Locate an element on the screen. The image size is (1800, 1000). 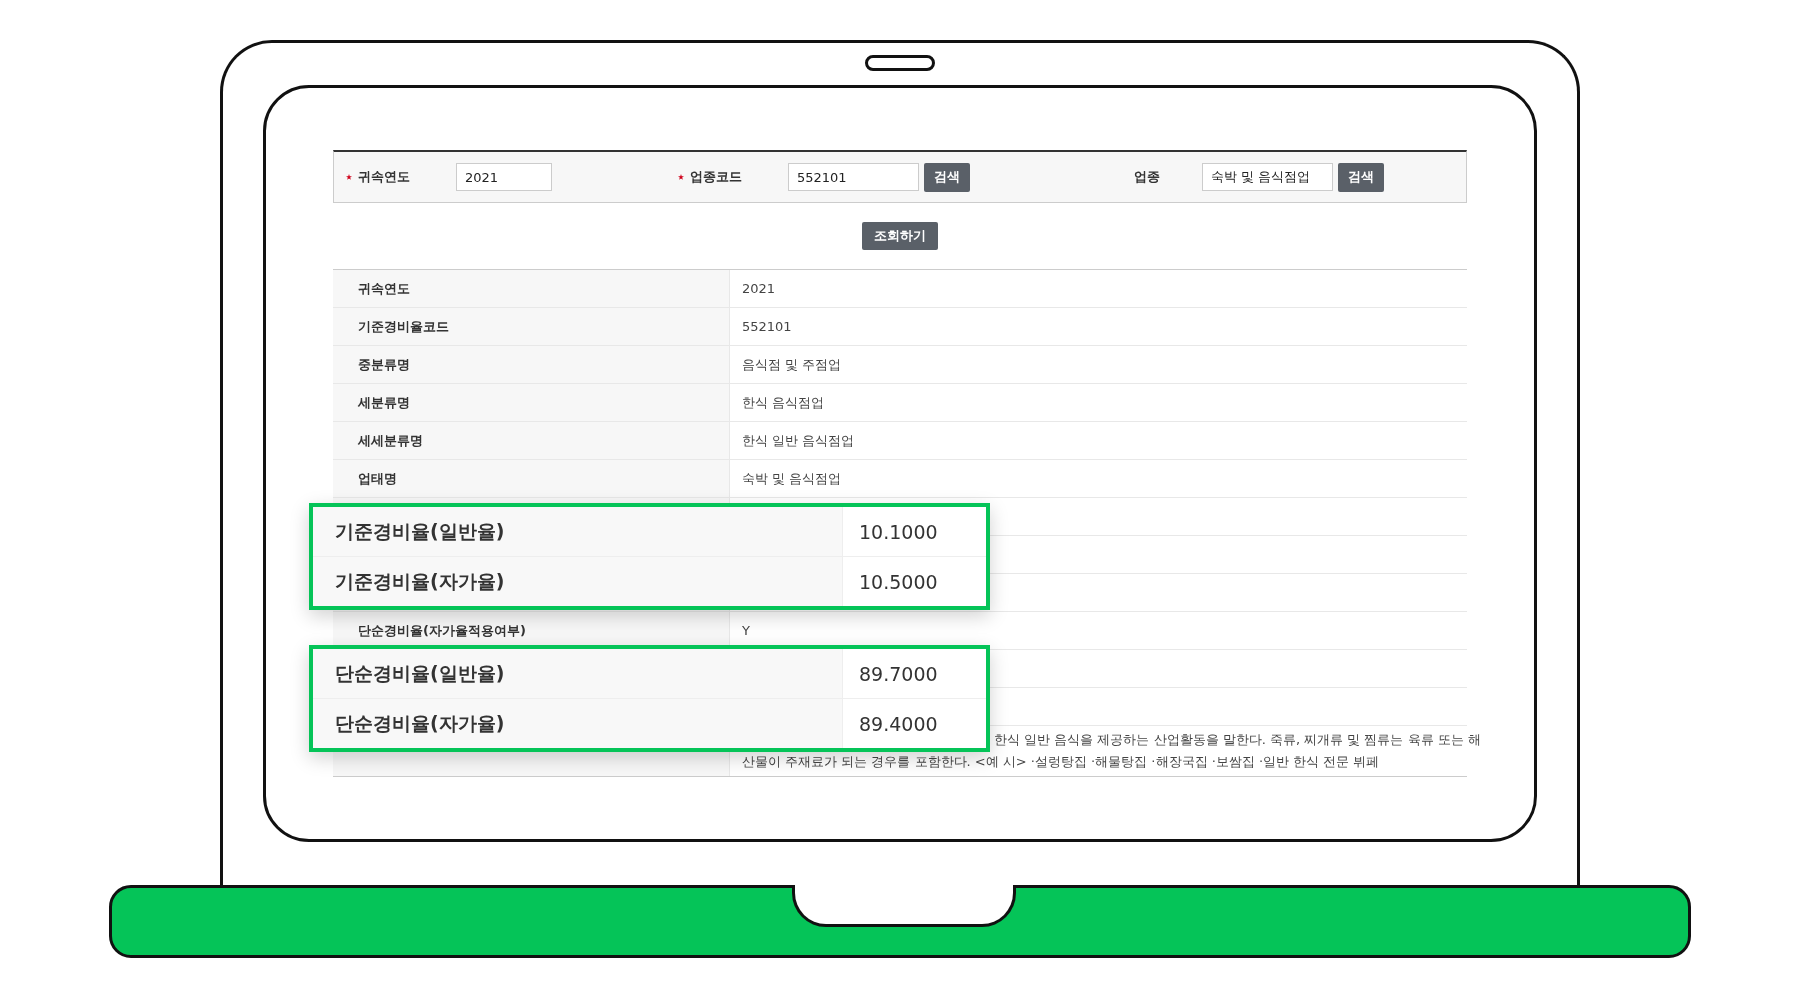
input-field: 2021 is located at coordinates (504, 177).